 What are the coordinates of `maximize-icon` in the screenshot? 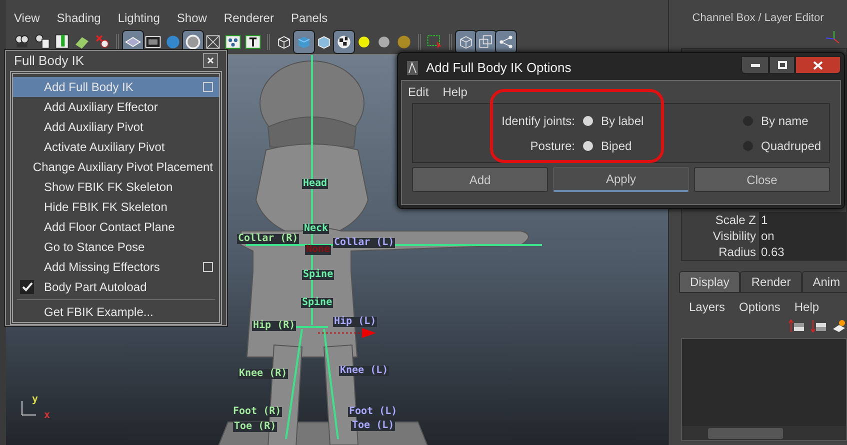 It's located at (782, 65).